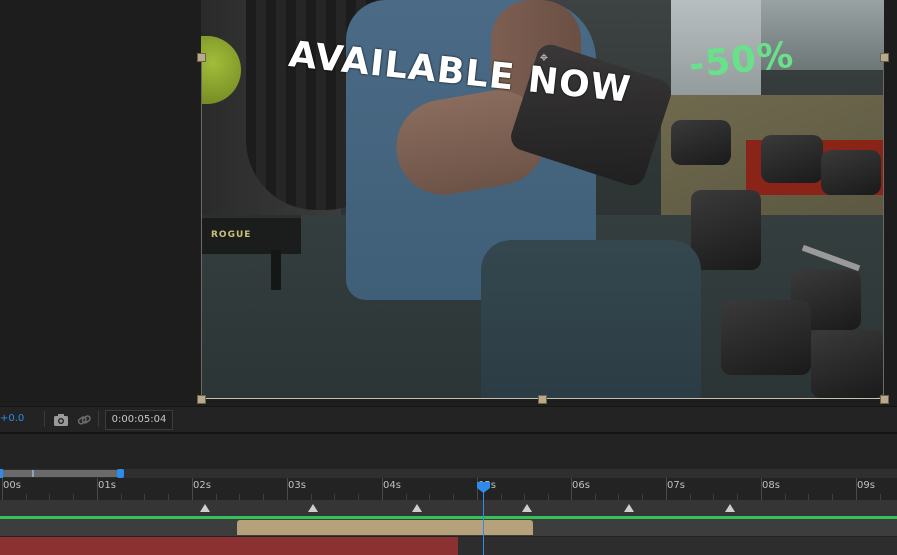  I want to click on layer-clip-video, so click(229, 546).